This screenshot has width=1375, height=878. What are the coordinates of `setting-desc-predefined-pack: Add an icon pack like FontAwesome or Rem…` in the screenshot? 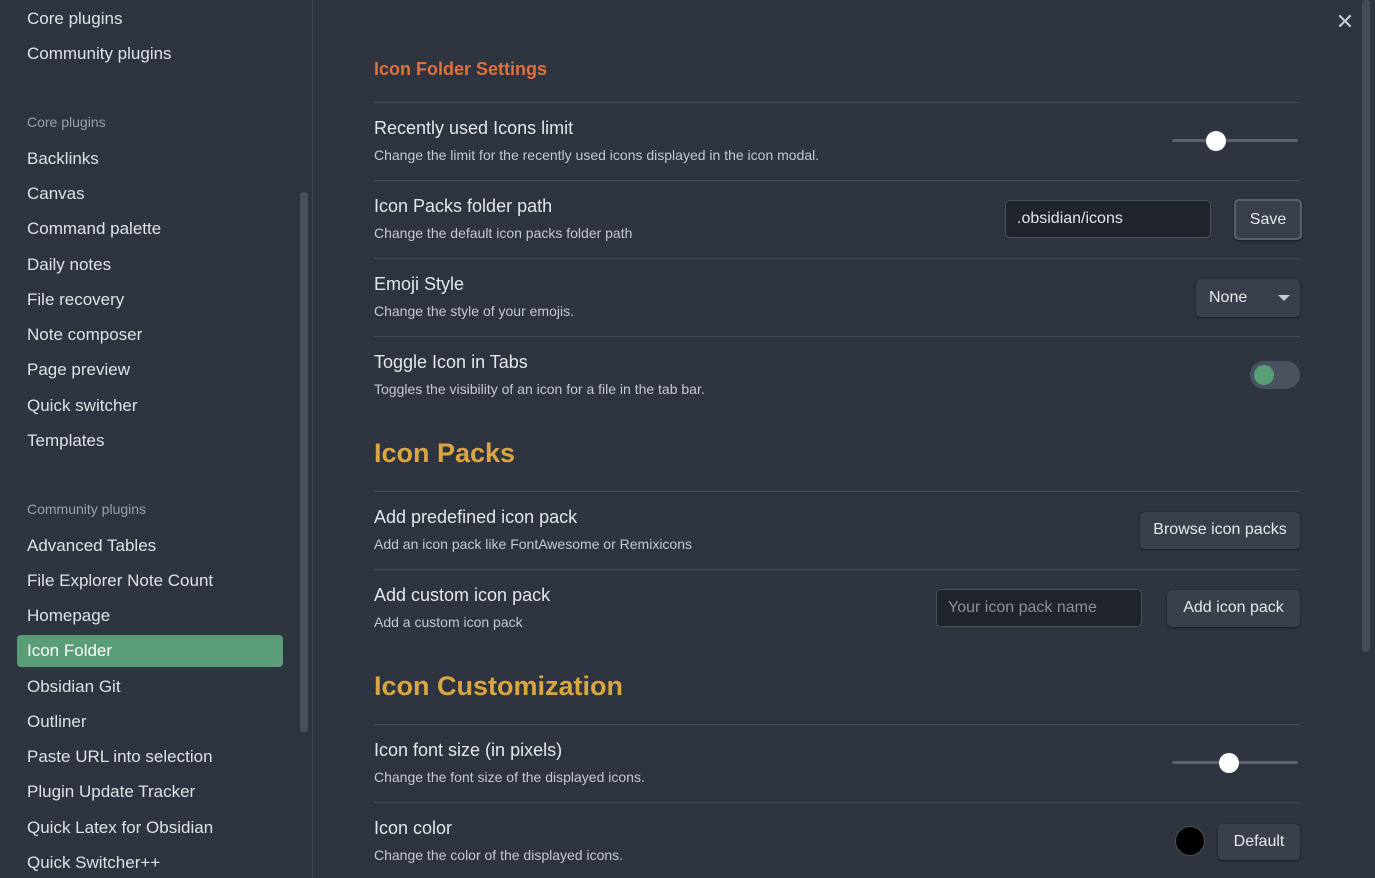 It's located at (533, 544).